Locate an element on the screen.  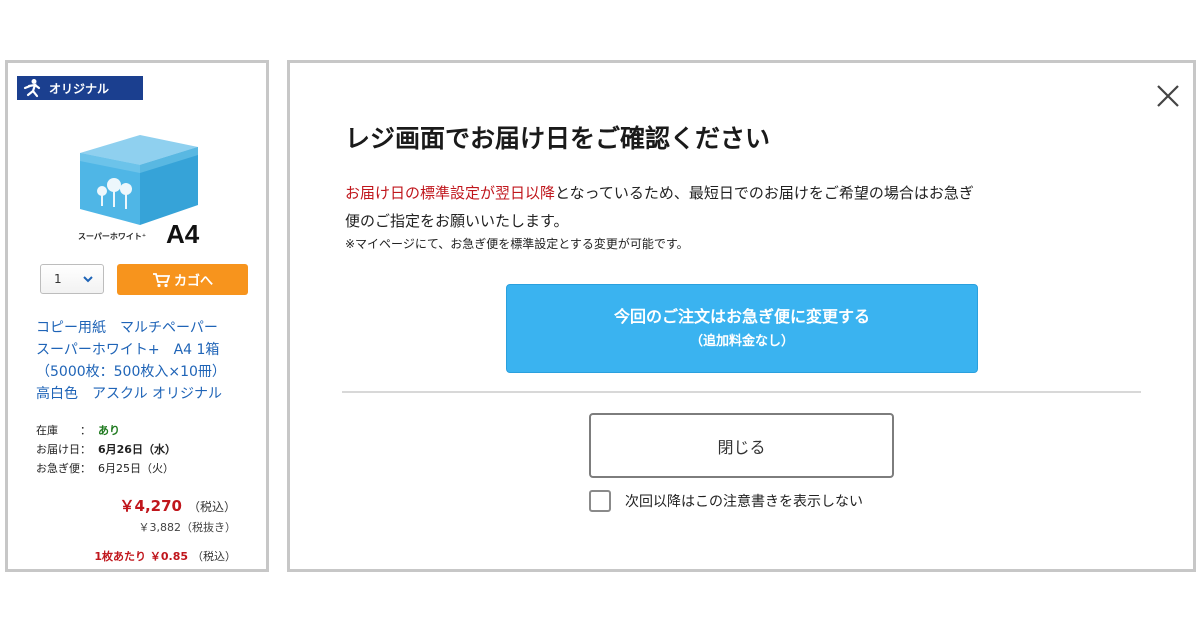
express-button-sublabel: （追加料金なし） is located at coordinates (741, 341).